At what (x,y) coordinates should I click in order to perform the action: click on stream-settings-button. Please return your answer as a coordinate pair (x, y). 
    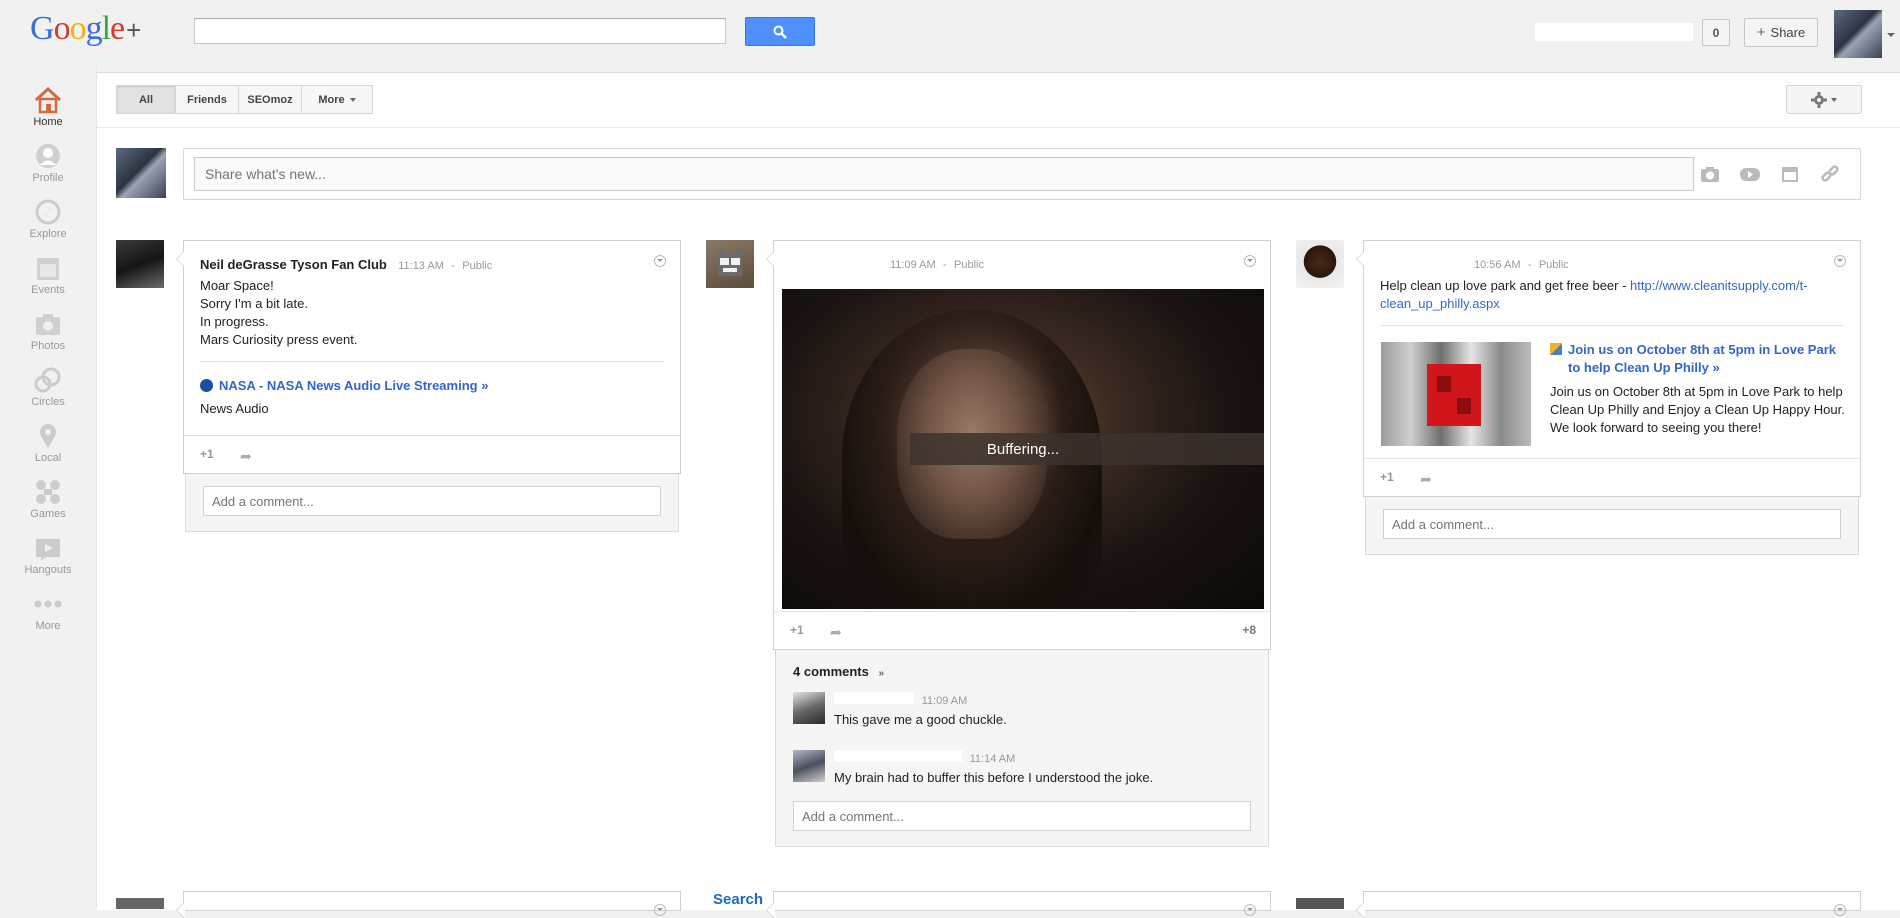
    Looking at the image, I should click on (1824, 99).